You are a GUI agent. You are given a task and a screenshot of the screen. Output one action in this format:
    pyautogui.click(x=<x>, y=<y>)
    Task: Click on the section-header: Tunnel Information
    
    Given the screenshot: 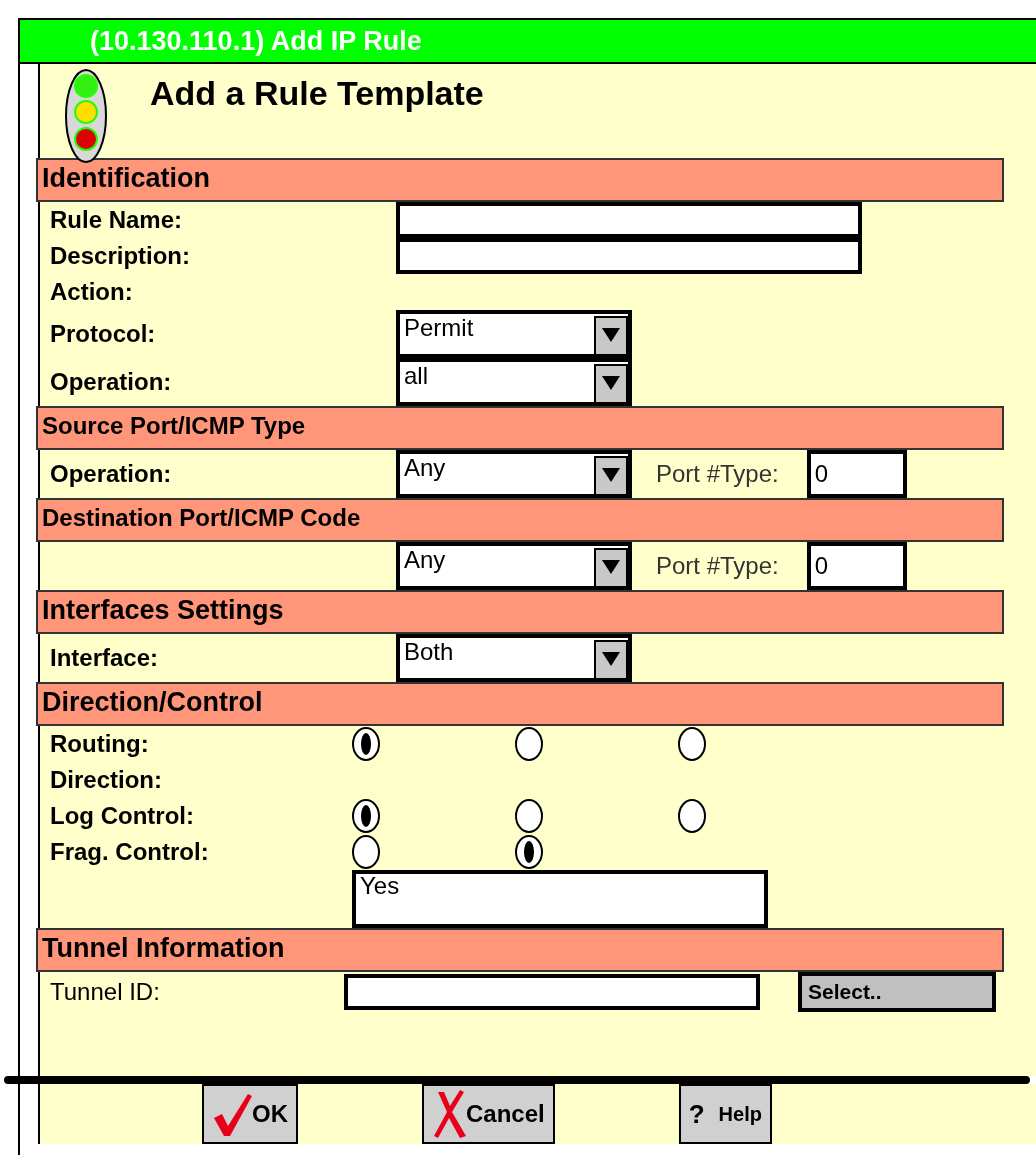 What is the action you would take?
    pyautogui.click(x=520, y=950)
    